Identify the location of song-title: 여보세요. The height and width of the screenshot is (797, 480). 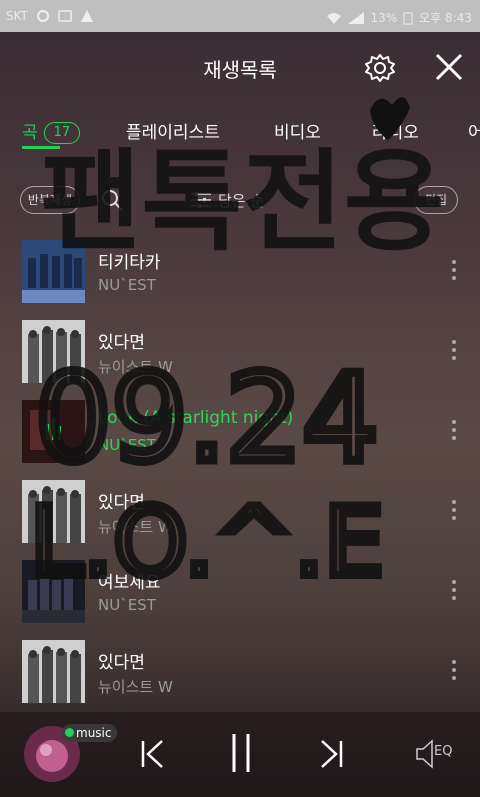
(129, 583).